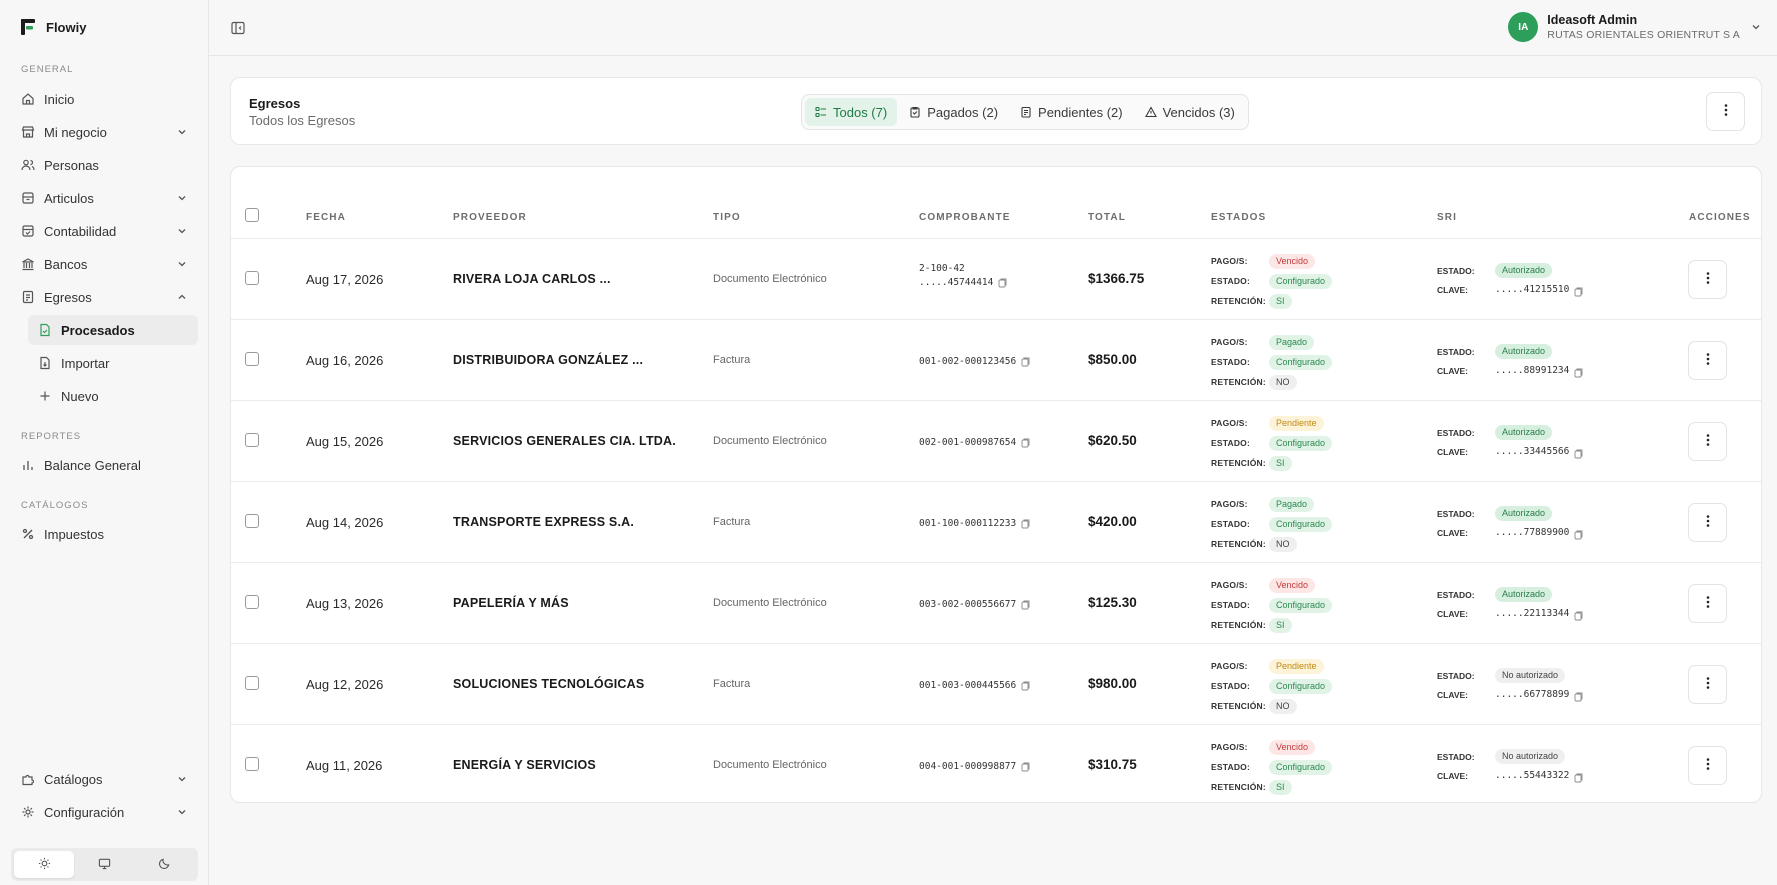  I want to click on sidebar-item-balance-general: Balance General, so click(105, 465).